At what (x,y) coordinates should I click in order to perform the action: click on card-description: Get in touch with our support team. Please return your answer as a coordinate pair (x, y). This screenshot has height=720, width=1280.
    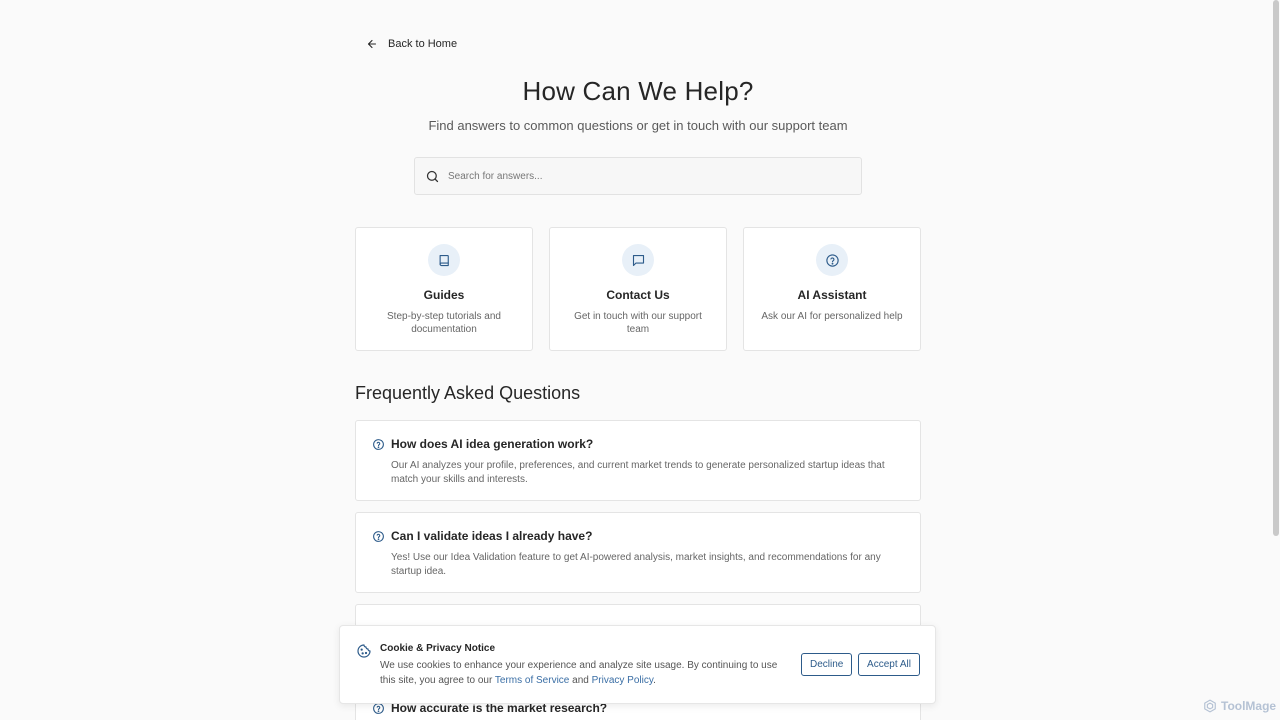
    Looking at the image, I should click on (638, 323).